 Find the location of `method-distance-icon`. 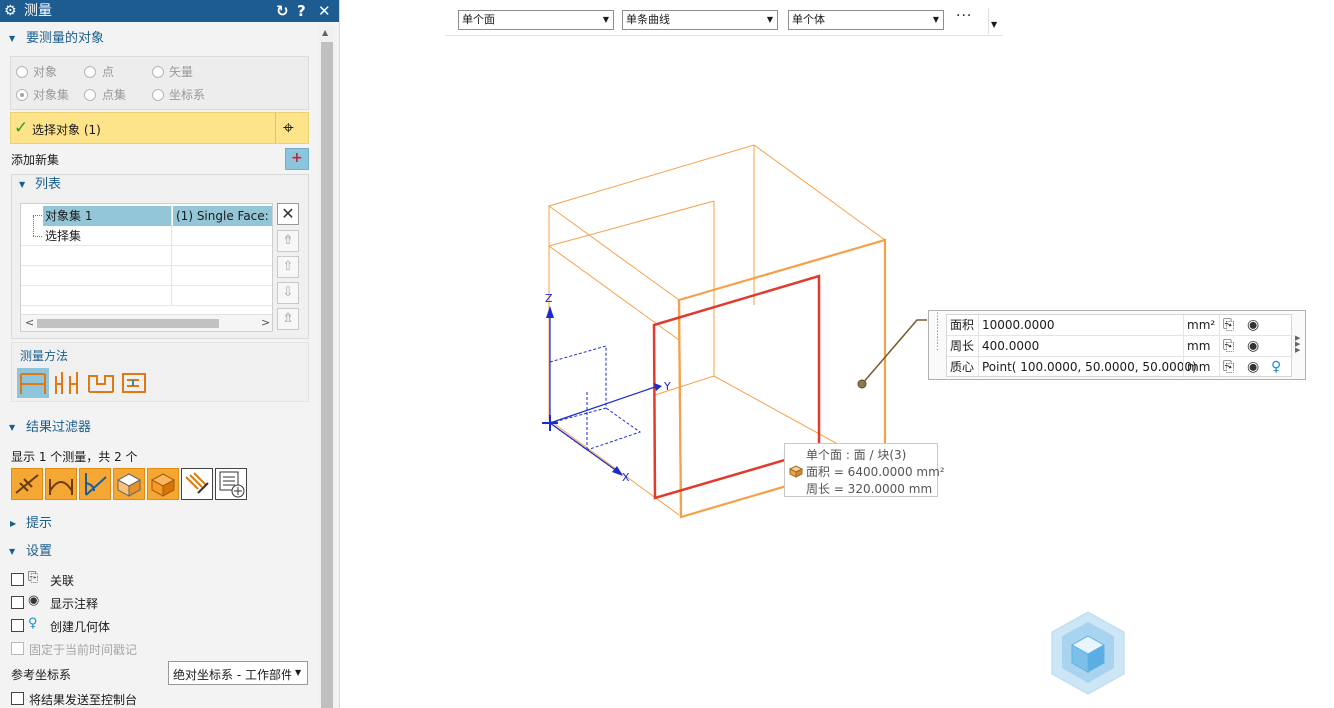

method-distance-icon is located at coordinates (33, 383).